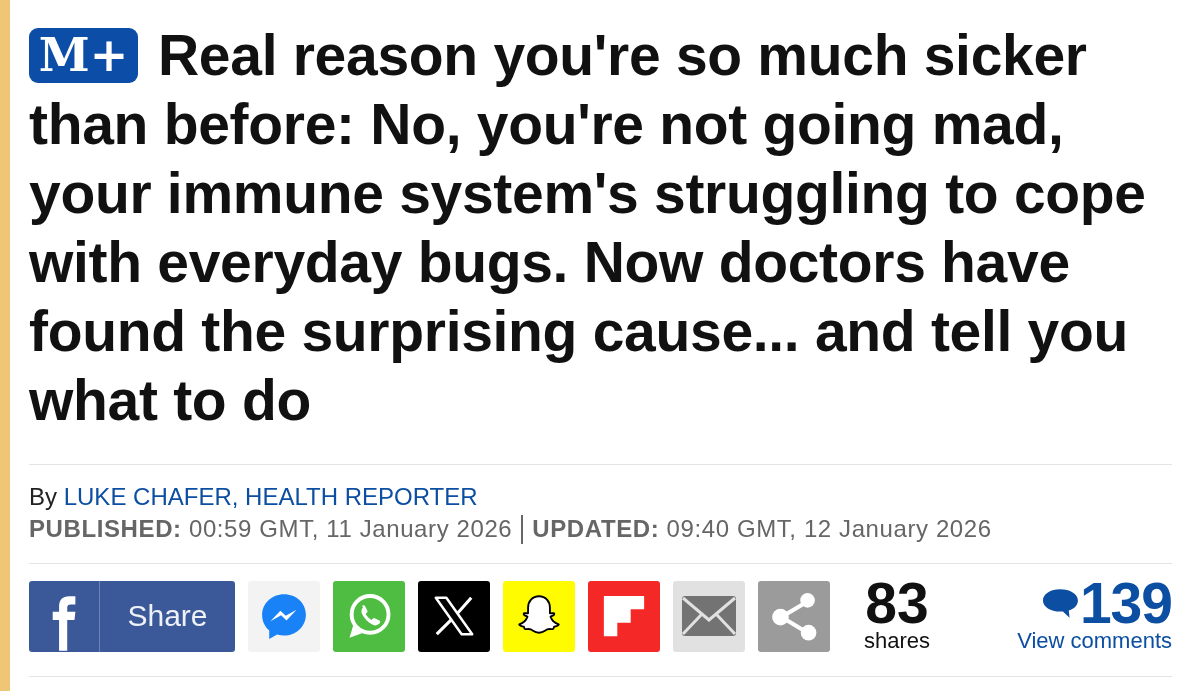 Image resolution: width=1197 pixels, height=691 pixels. I want to click on snapchat-share-button, so click(539, 616).